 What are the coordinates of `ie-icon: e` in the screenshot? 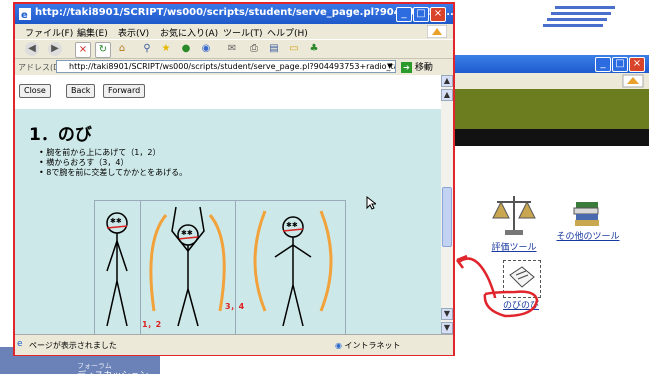 It's located at (25, 14).